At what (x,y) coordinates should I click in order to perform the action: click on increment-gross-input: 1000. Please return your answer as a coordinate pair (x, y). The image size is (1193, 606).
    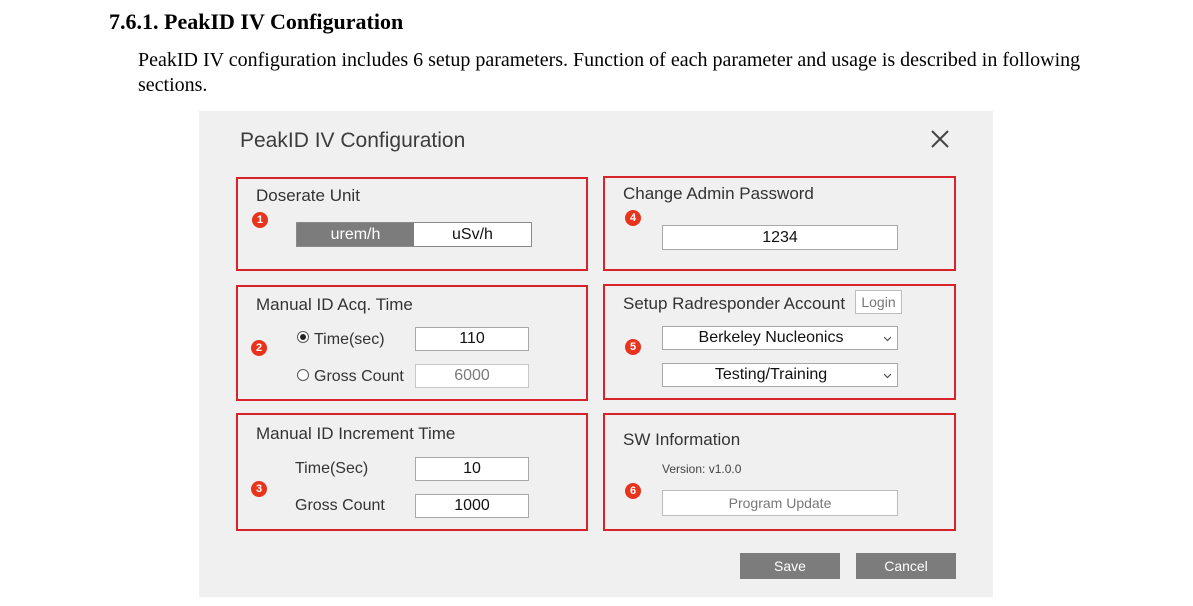
    Looking at the image, I should click on (472, 506).